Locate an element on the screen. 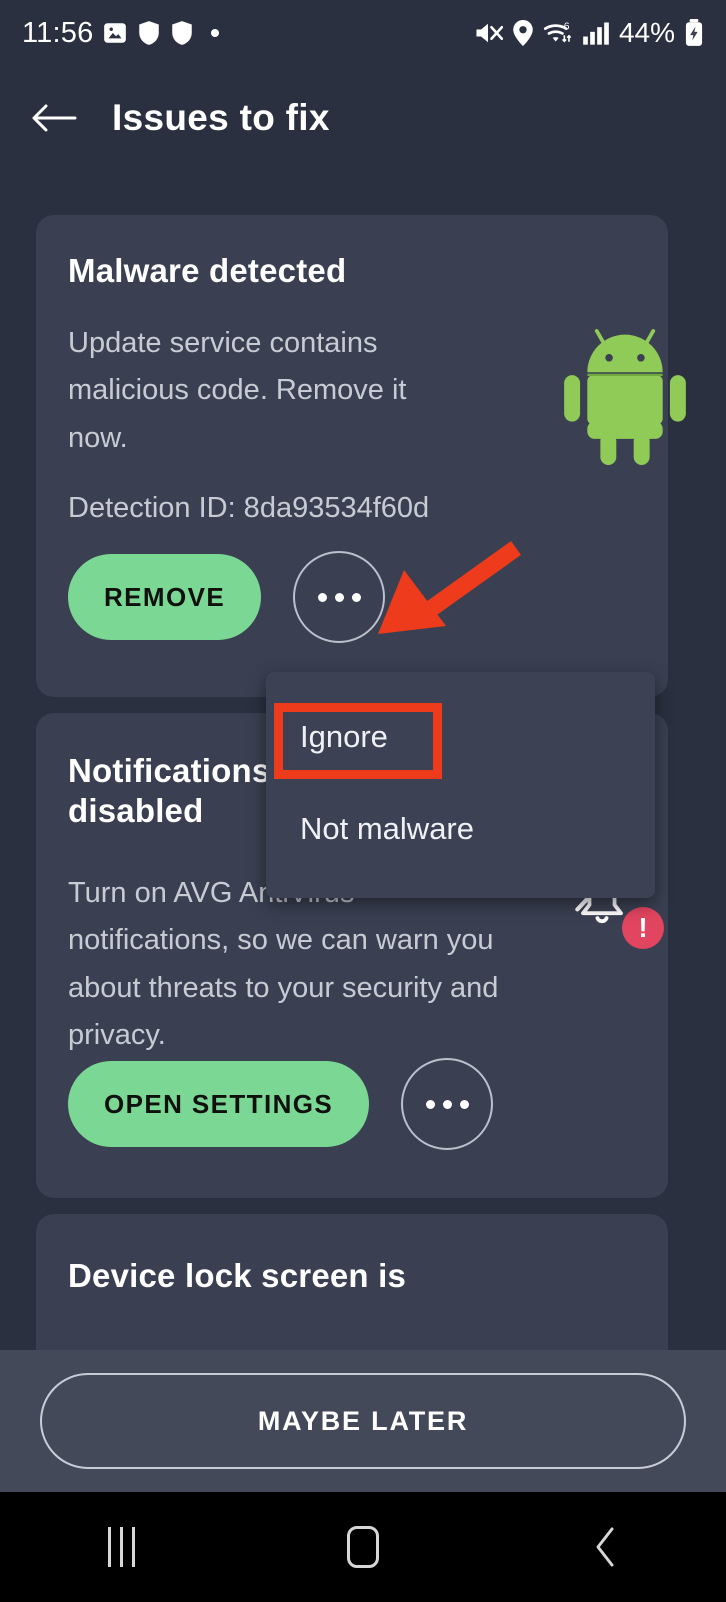  status-badge: ! is located at coordinates (643, 928).